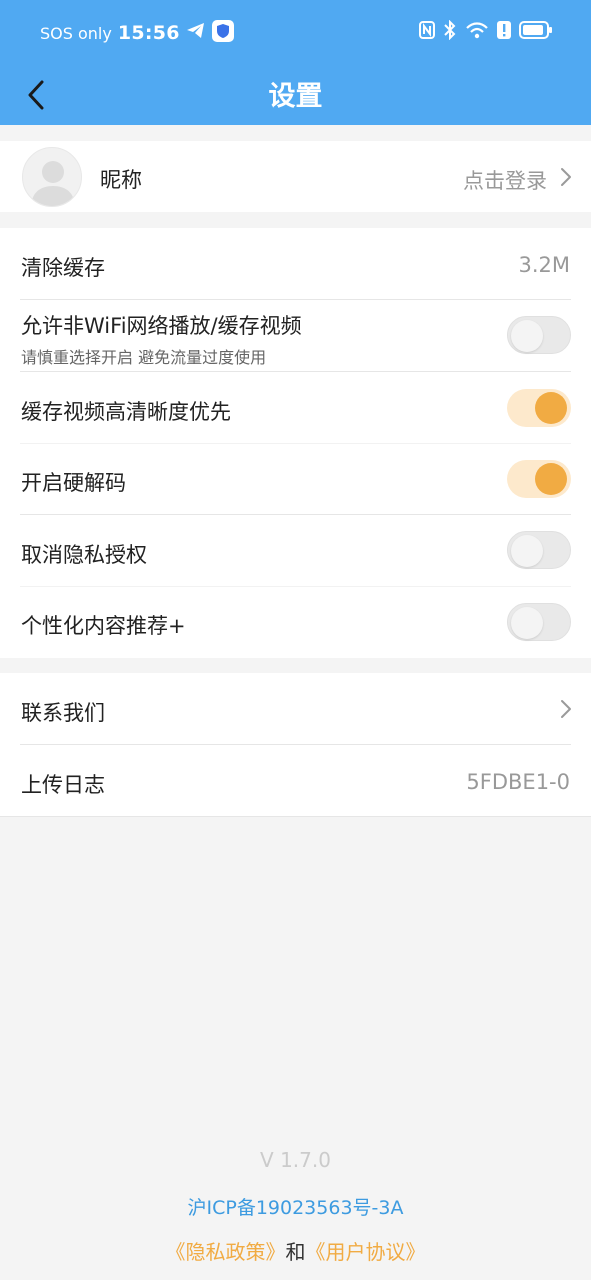 The height and width of the screenshot is (1280, 591). I want to click on version-label: V 1.7.0, so click(295, 1160).